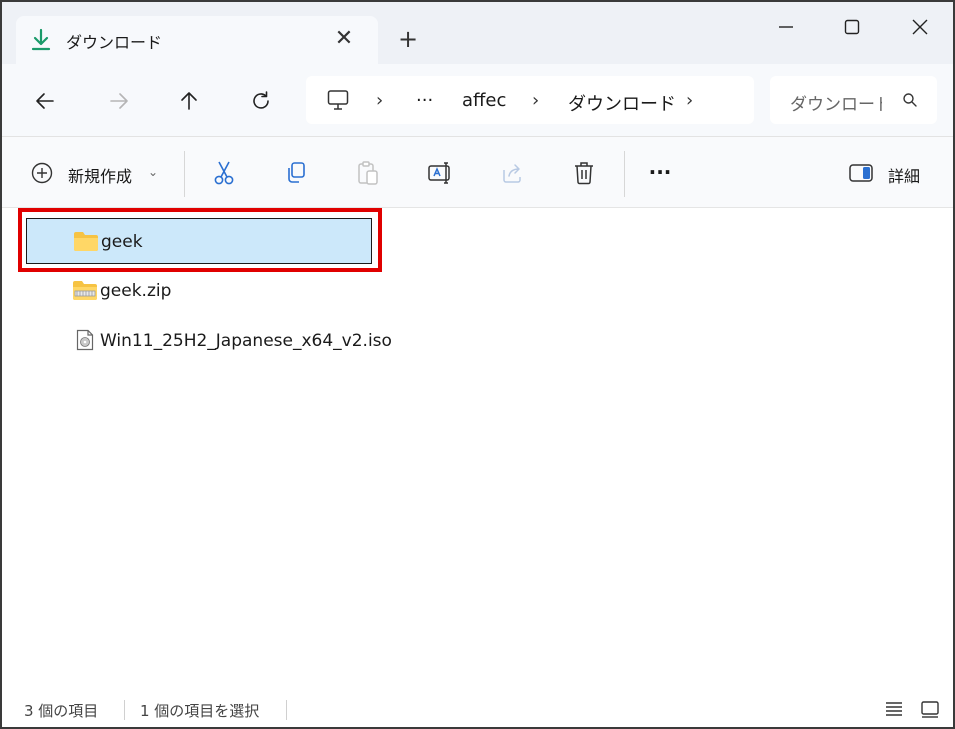 This screenshot has height=729, width=955. What do you see at coordinates (200, 711) in the screenshot?
I see `selection-count: 1 個の項目を選択` at bounding box center [200, 711].